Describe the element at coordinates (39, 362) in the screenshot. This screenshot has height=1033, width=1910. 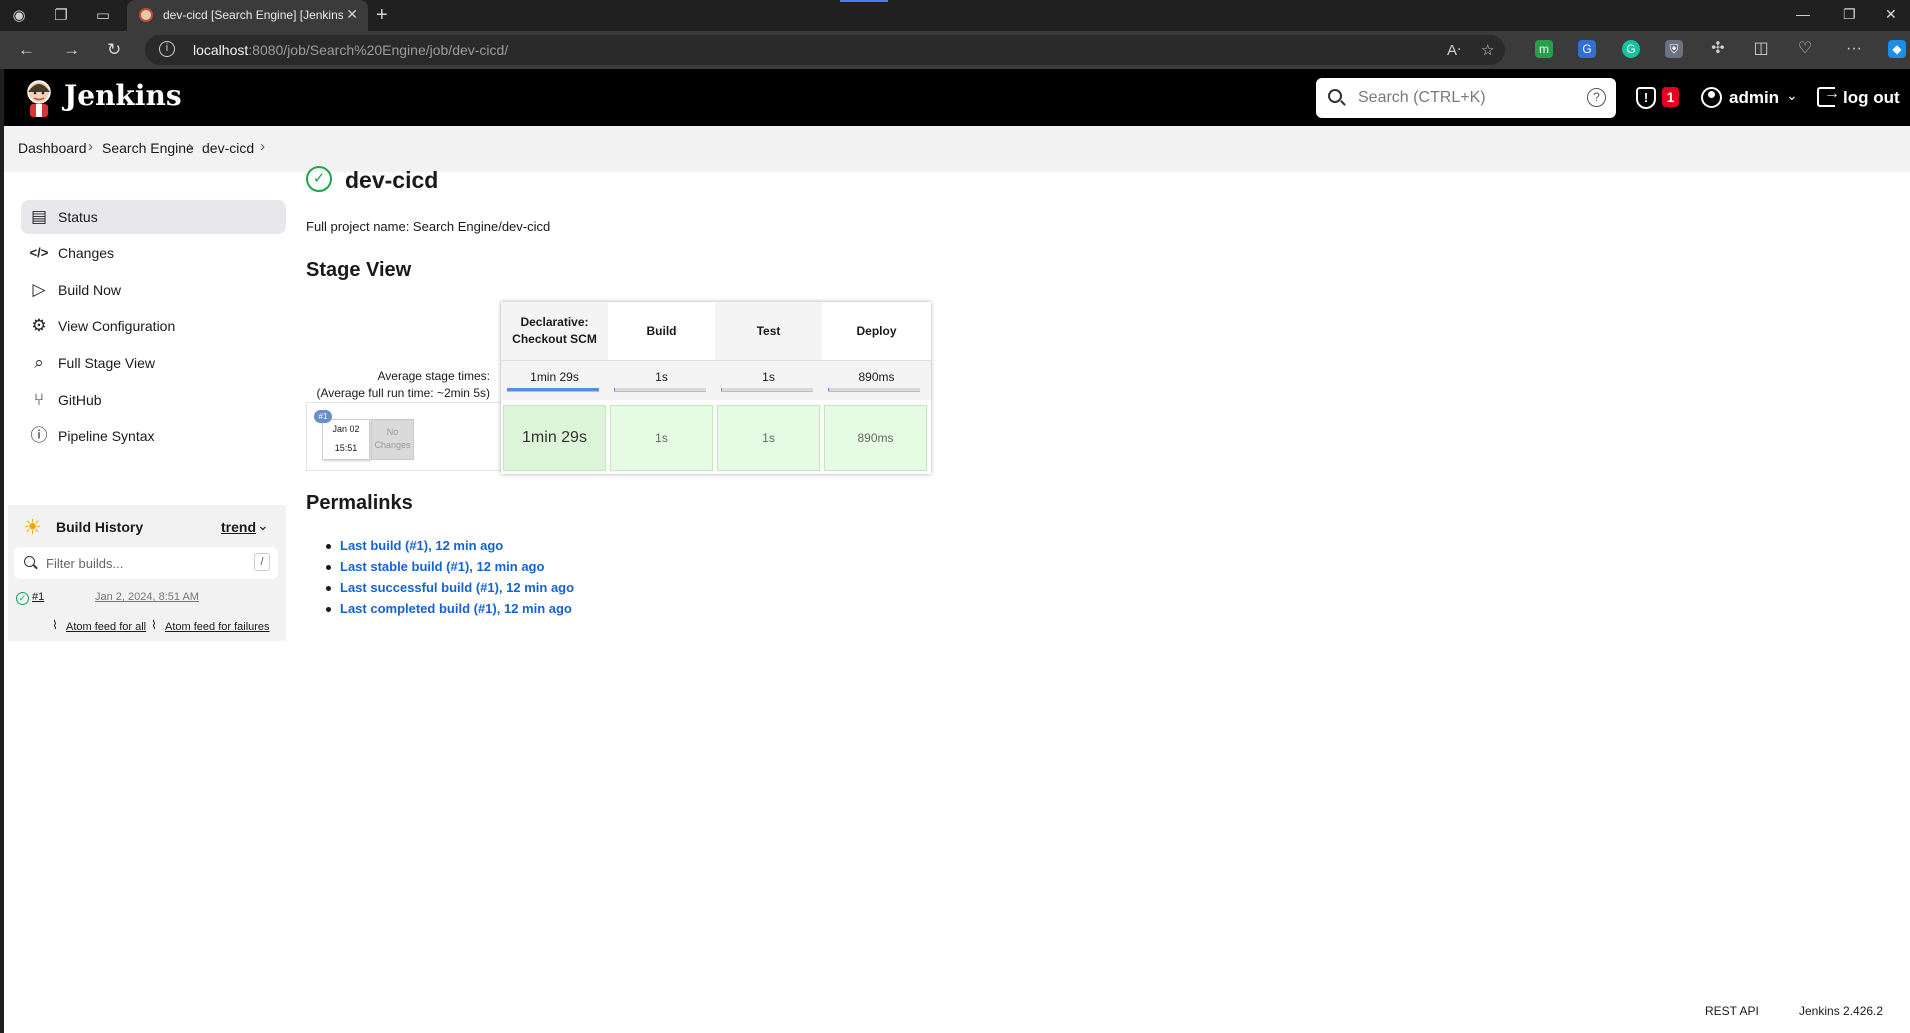
I see `search-icon: ⌕` at that location.